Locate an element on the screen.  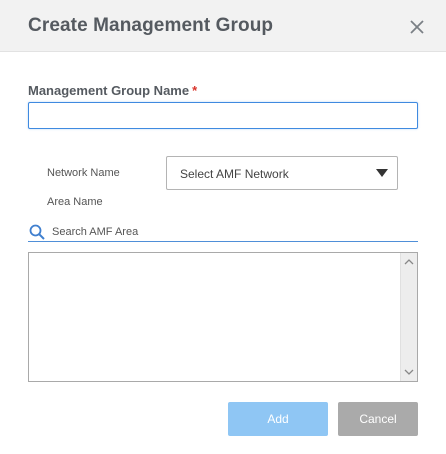
management-group-name-label: Management Group Name * is located at coordinates (112, 90).